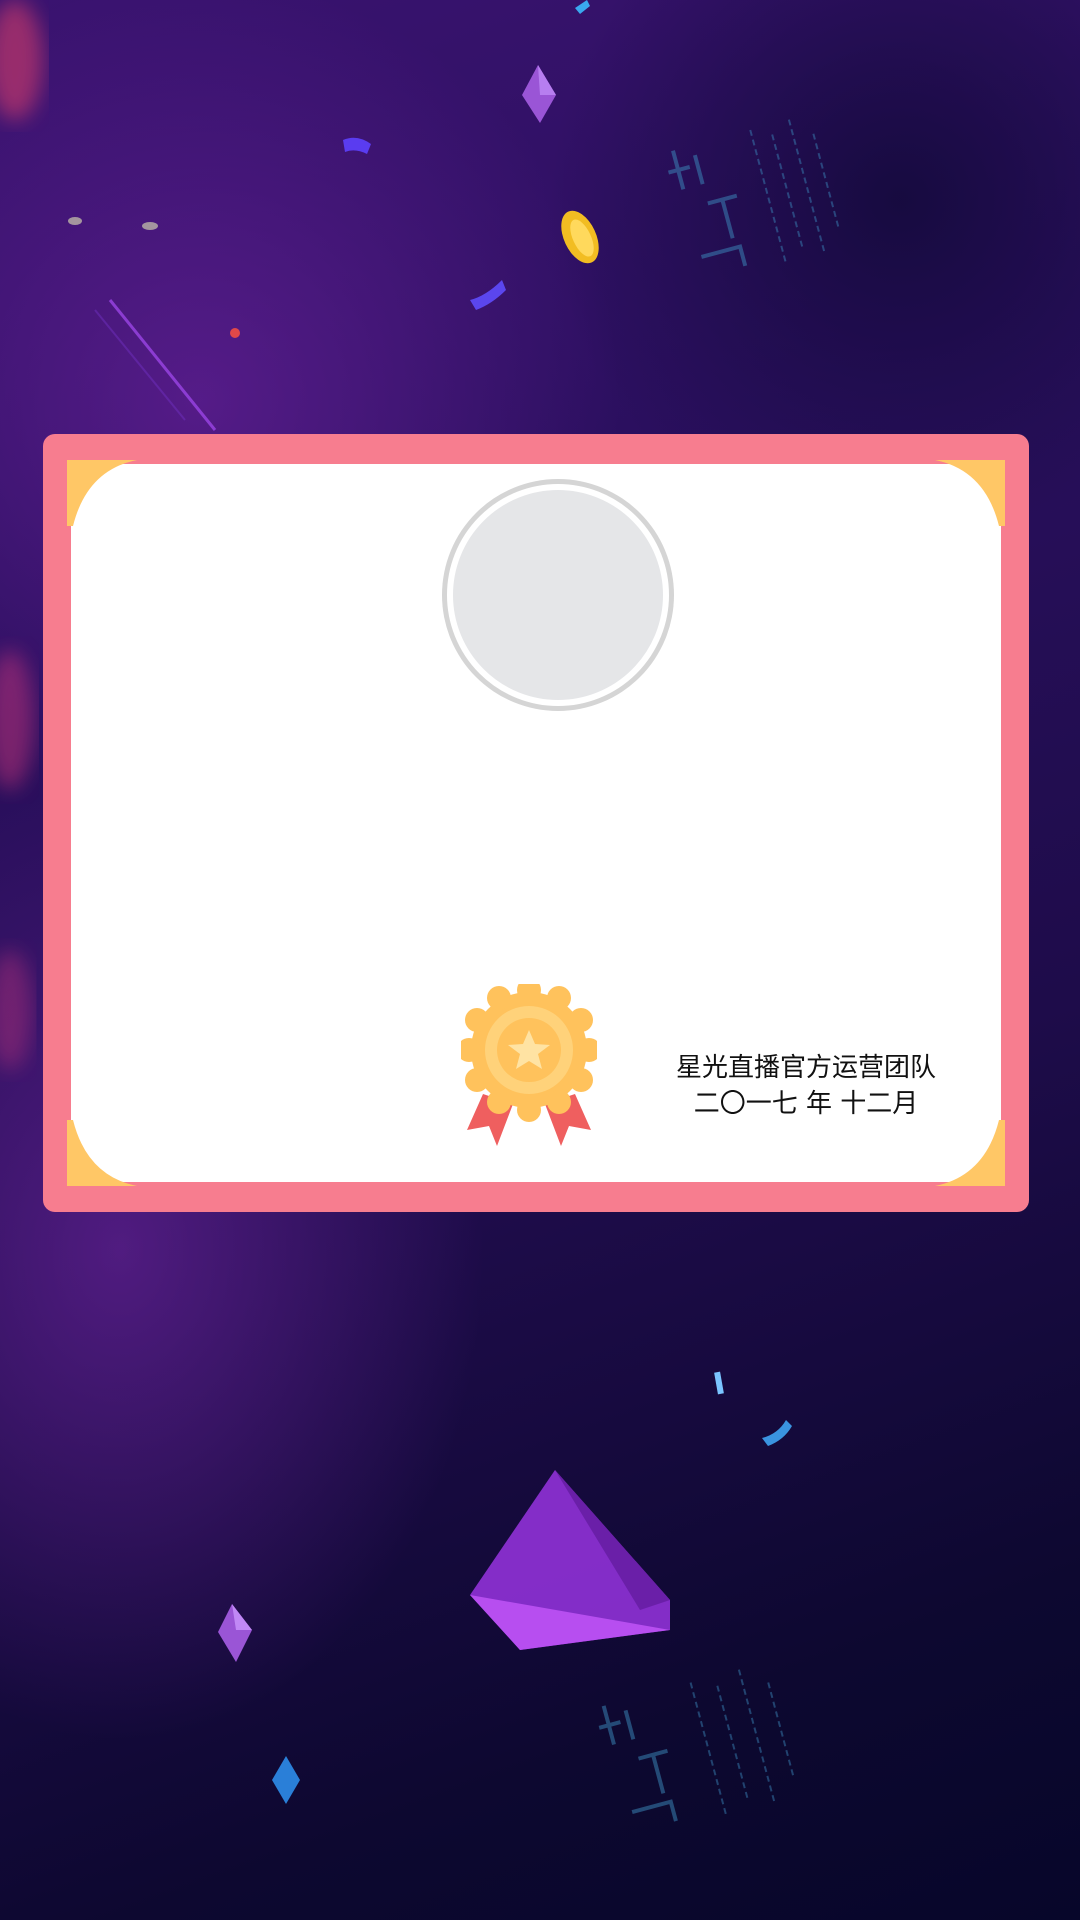 The image size is (1080, 1920). Describe the element at coordinates (286, 1780) in the screenshot. I see `diamond-shape` at that location.